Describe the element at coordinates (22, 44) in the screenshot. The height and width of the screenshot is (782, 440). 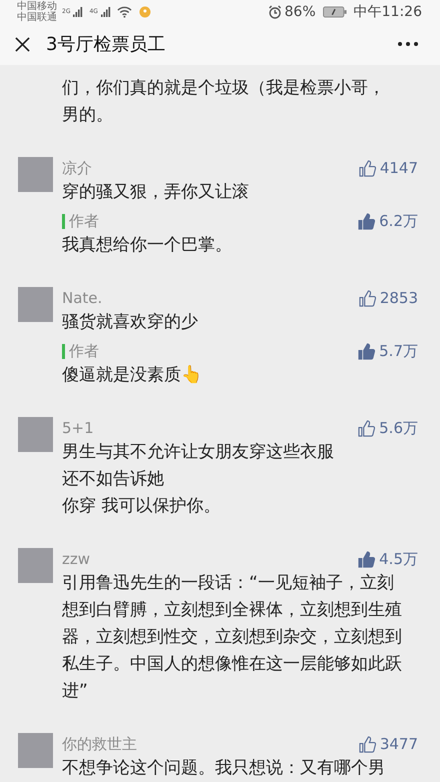
I see `close-icon` at that location.